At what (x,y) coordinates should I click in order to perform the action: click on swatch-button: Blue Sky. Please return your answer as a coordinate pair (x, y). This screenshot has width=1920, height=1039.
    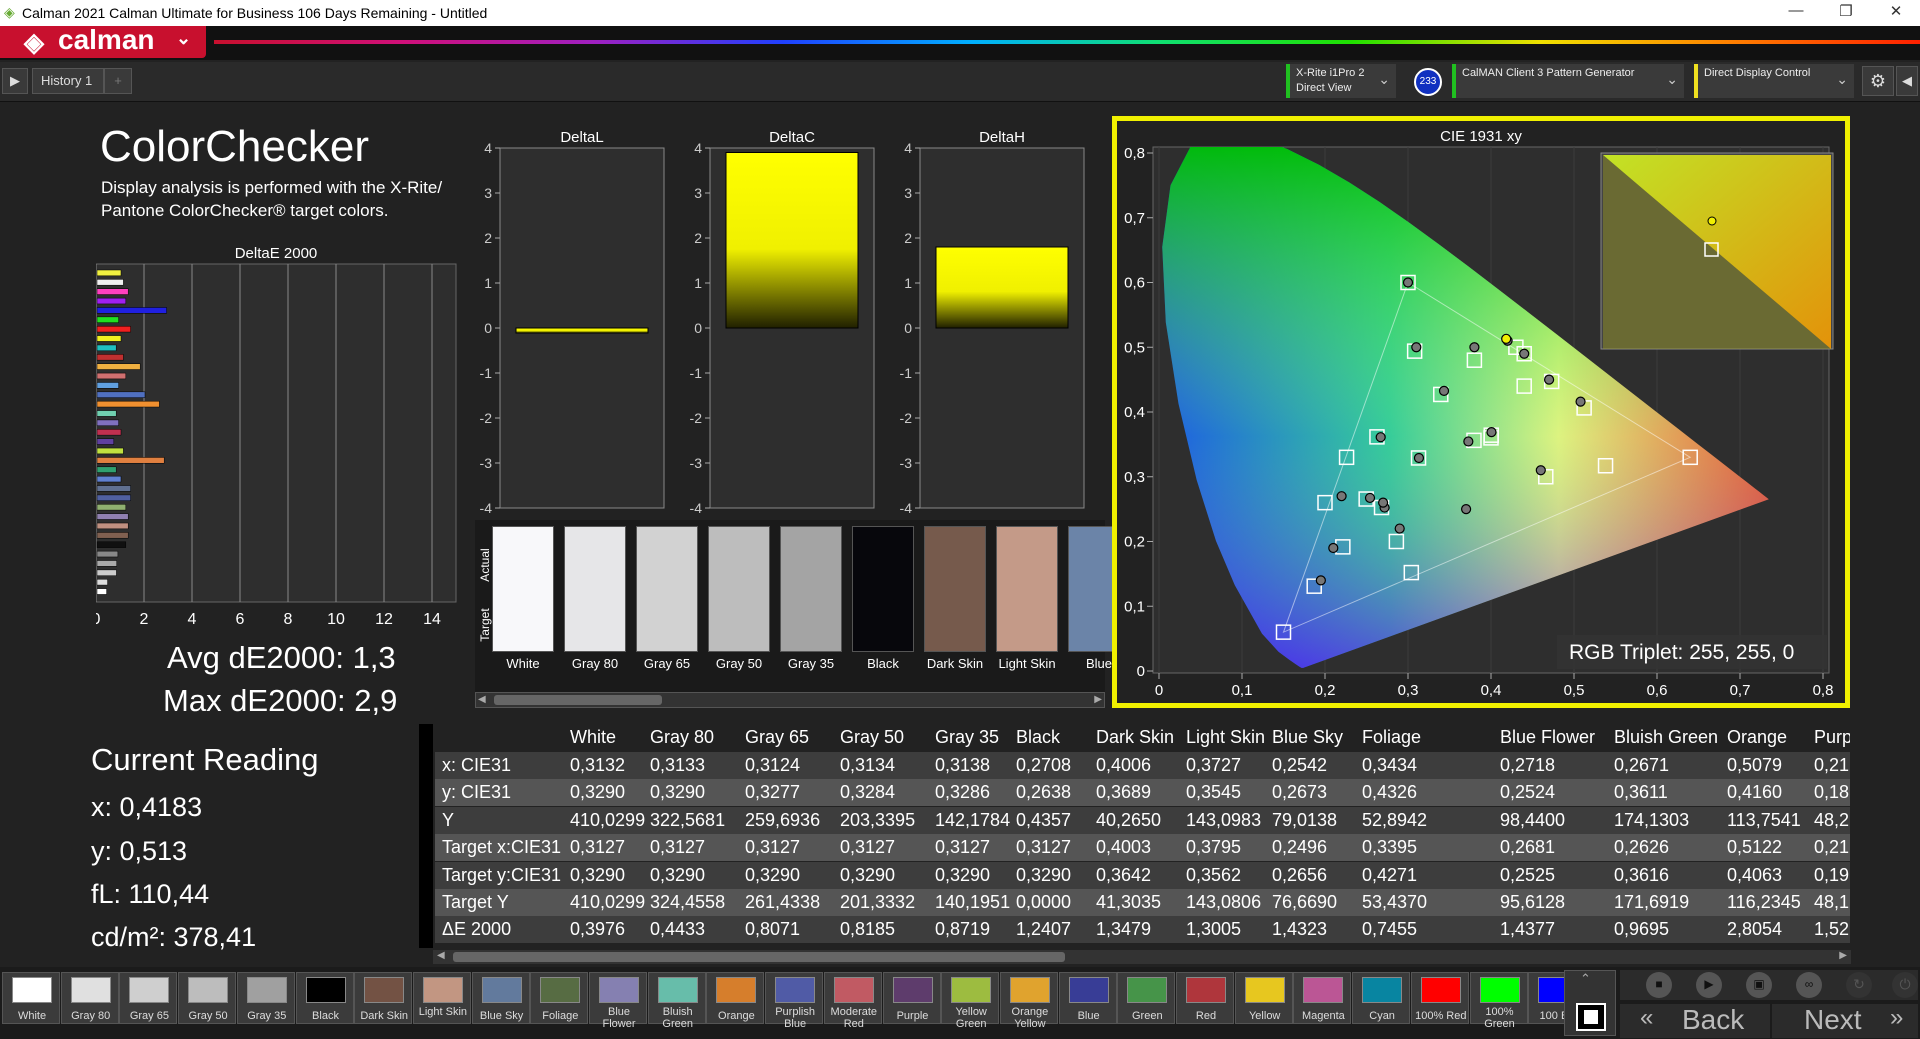
    Looking at the image, I should click on (500, 998).